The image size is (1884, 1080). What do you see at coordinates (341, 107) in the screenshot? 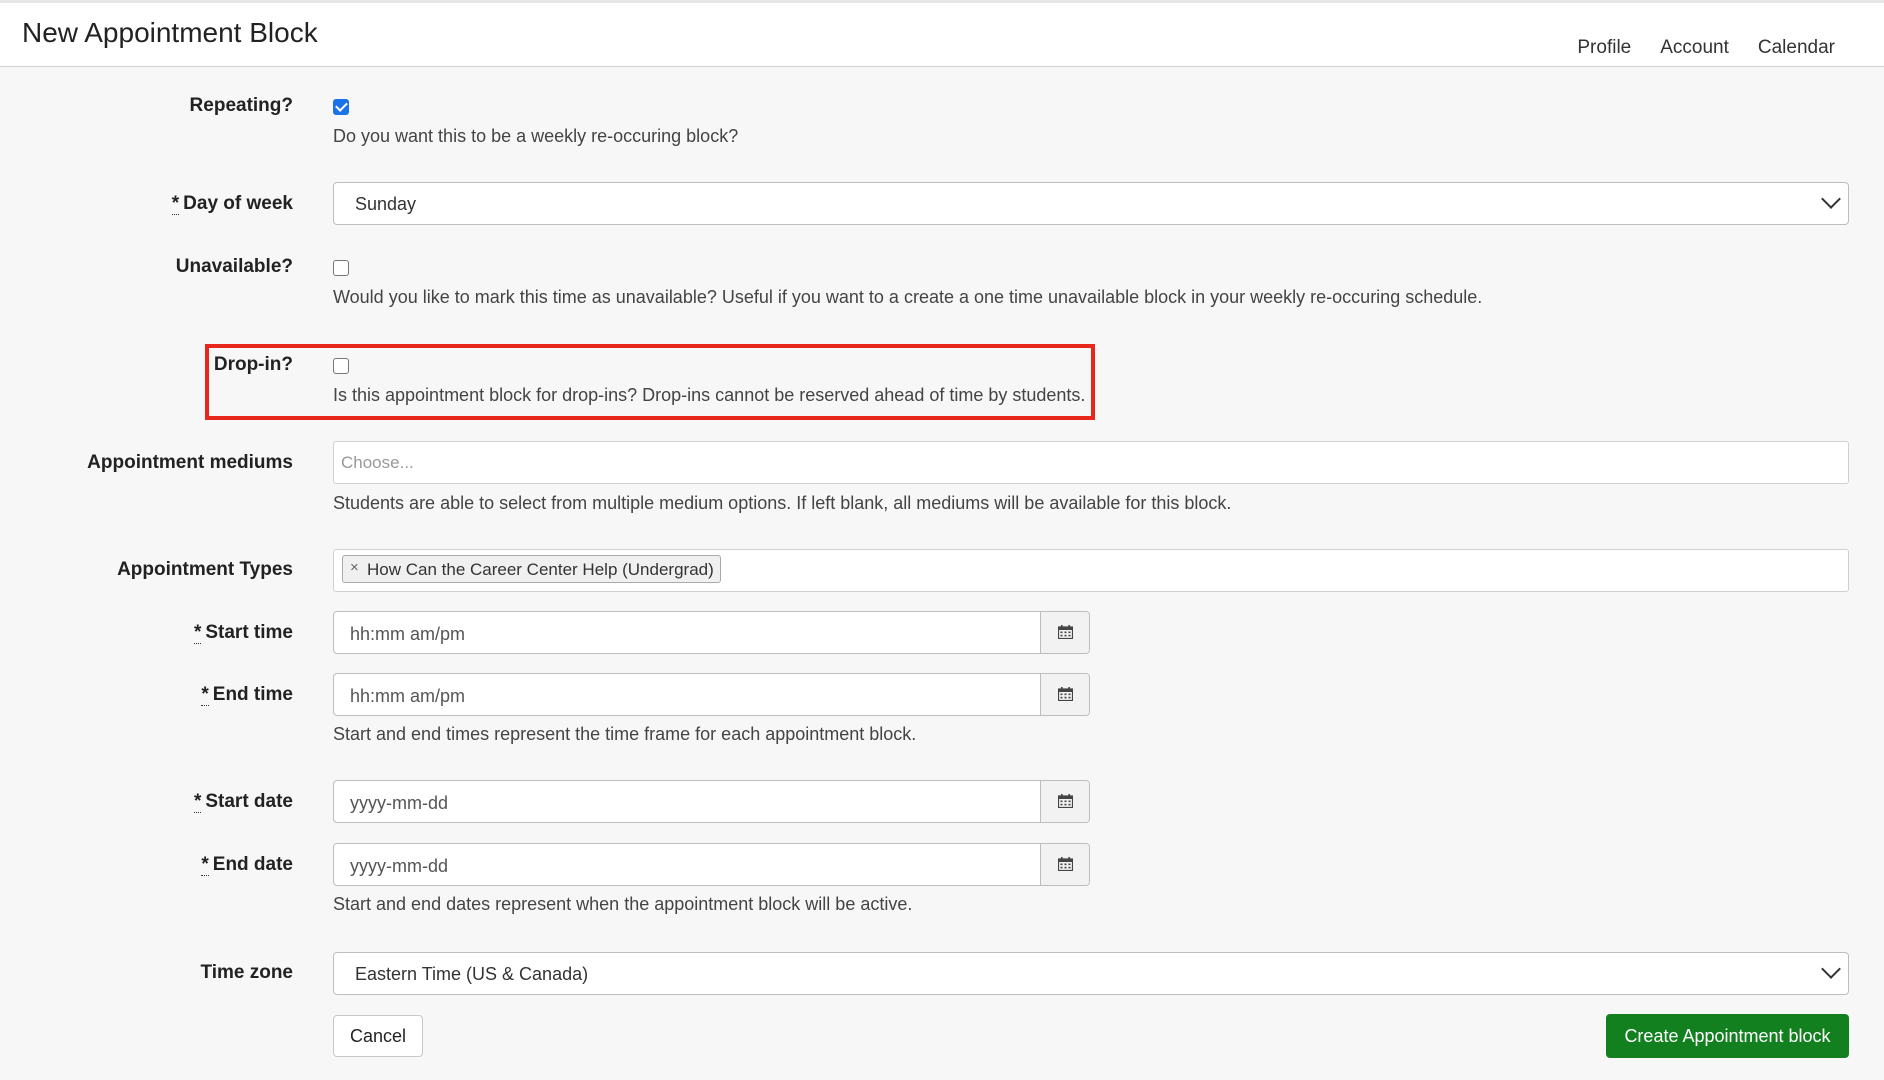
I see `repeating-checkbox` at bounding box center [341, 107].